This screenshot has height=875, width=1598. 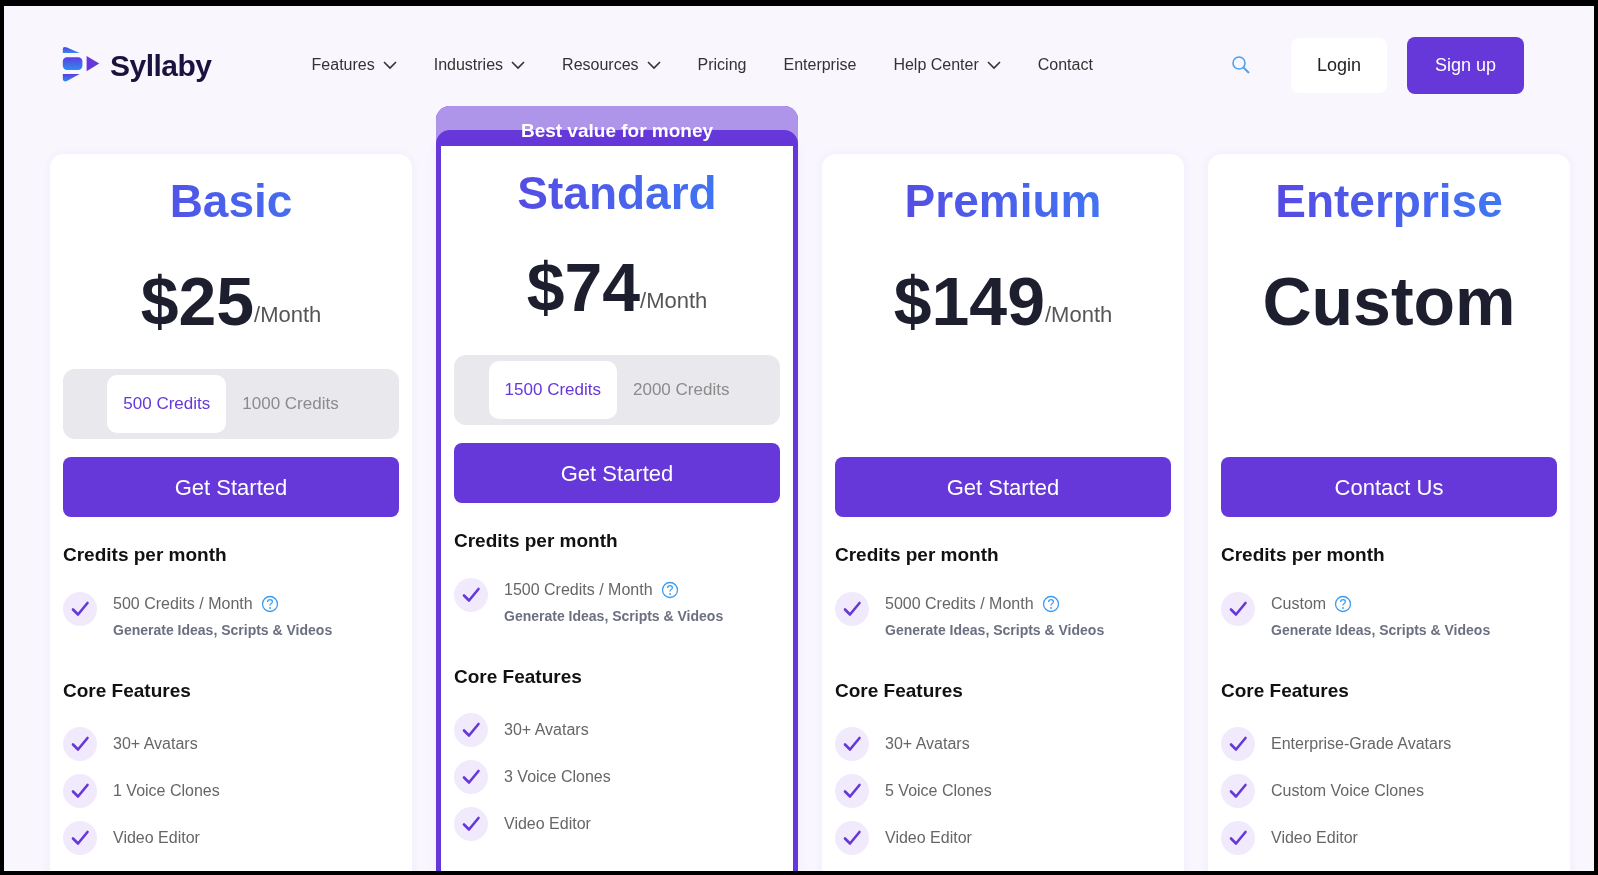 I want to click on feature-text: Enterprise-Grade Avatars, so click(x=1361, y=744).